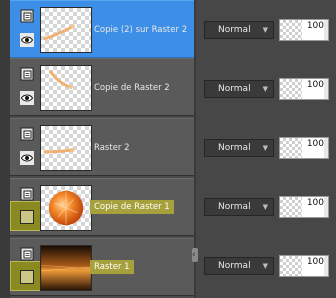  I want to click on layer-name: Copie (2) sur Raster 2, so click(140, 30).